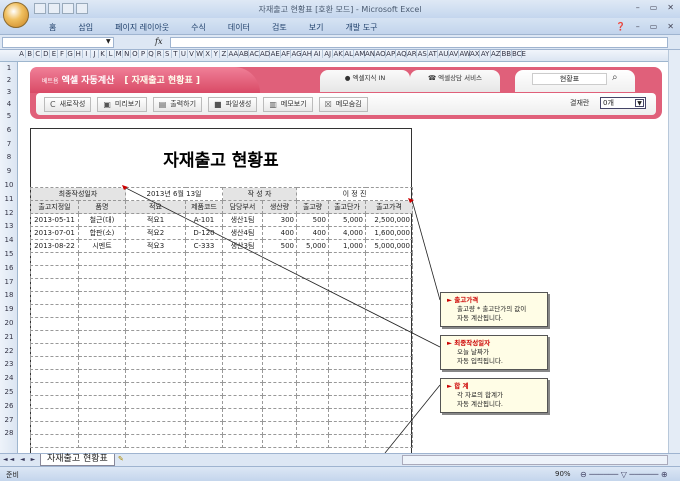  Describe the element at coordinates (563, 474) in the screenshot. I see `zoom-level: 90%` at that location.